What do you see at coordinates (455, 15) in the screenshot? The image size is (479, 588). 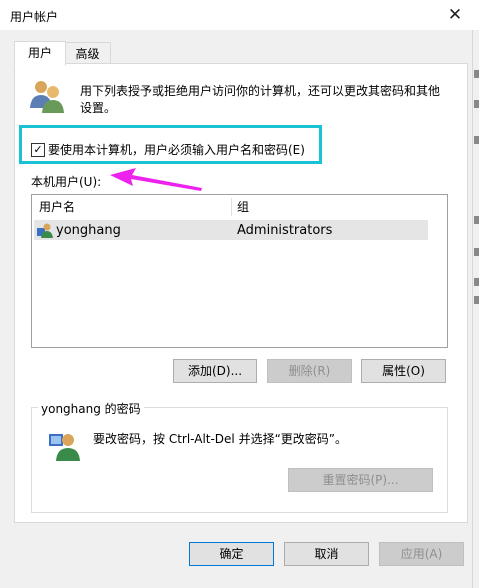 I see `close-button: ✕` at bounding box center [455, 15].